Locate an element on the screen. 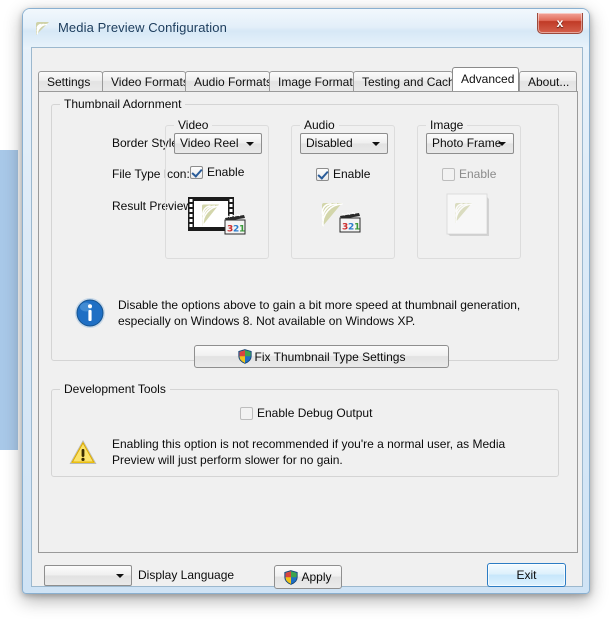 The image size is (612, 628). tab-video-formats: Video Formats is located at coordinates (145, 81).